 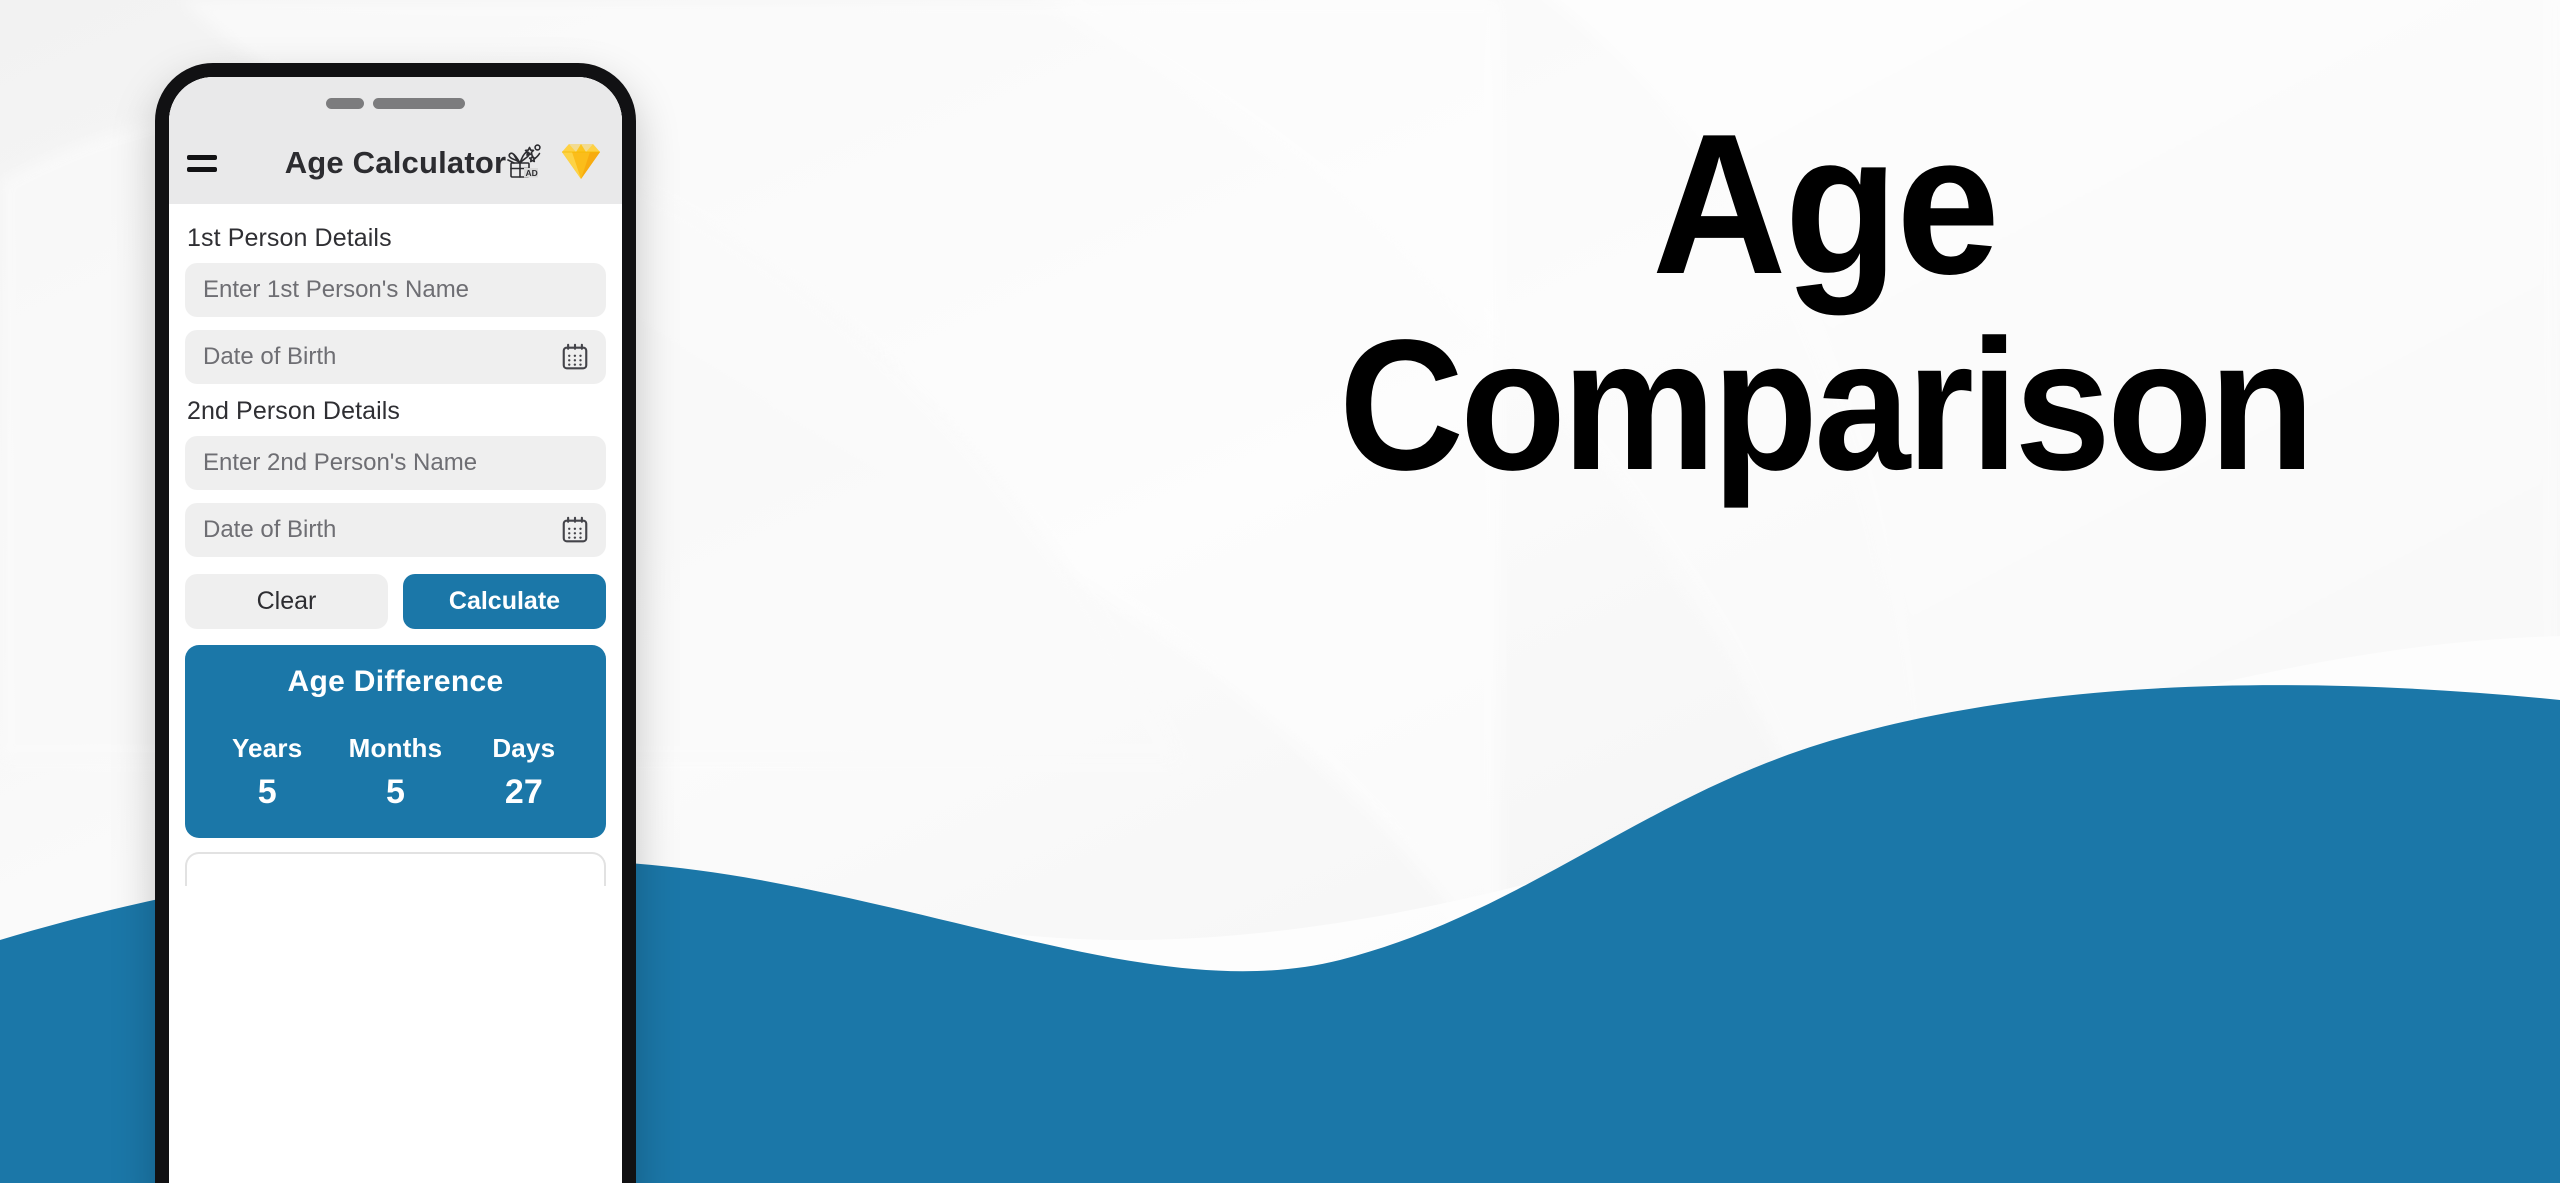 I want to click on diamond-premium-icon-svg, so click(x=581, y=161).